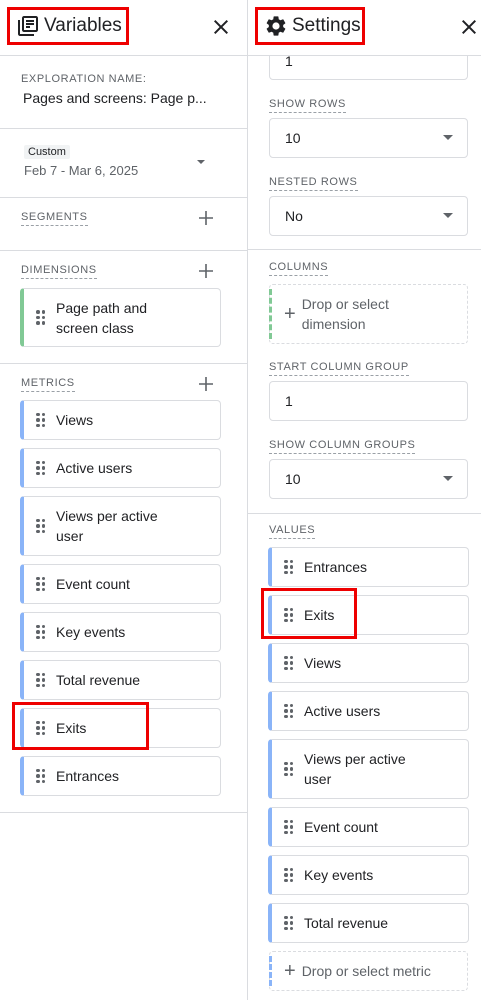 This screenshot has width=481, height=1000. Describe the element at coordinates (346, 923) in the screenshot. I see `value-label: Total revenue` at that location.